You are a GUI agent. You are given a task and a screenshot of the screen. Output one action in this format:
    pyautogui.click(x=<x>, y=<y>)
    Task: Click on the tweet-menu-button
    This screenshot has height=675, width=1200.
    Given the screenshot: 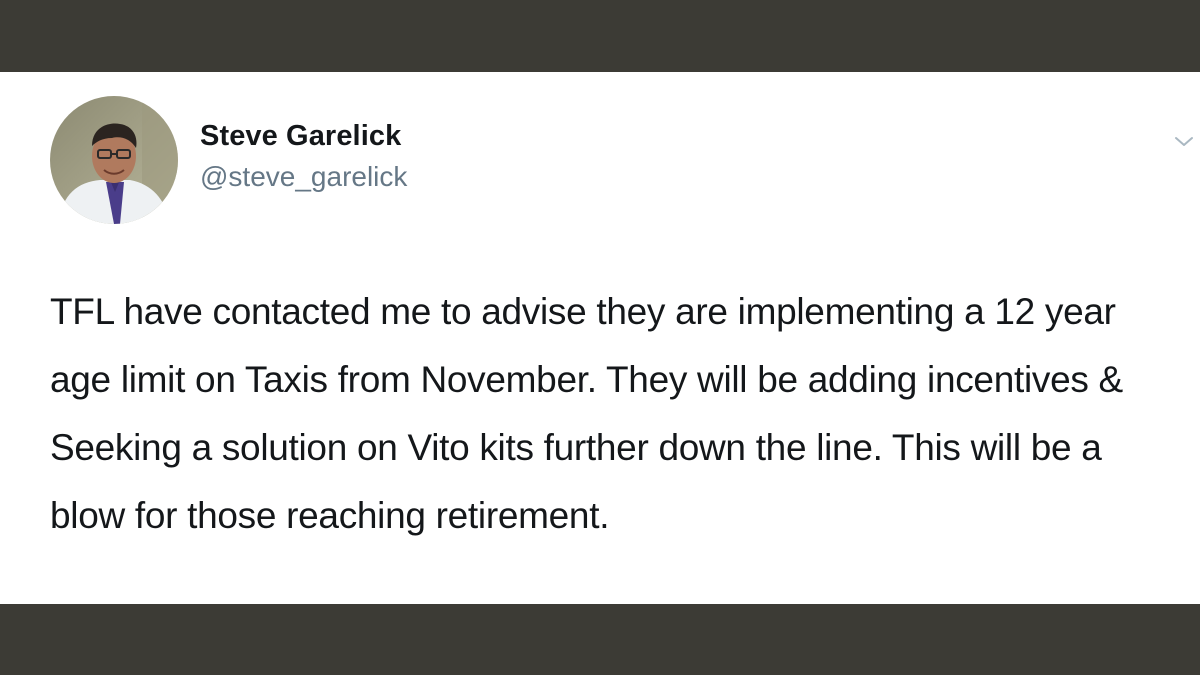 What is the action you would take?
    pyautogui.click(x=1184, y=142)
    